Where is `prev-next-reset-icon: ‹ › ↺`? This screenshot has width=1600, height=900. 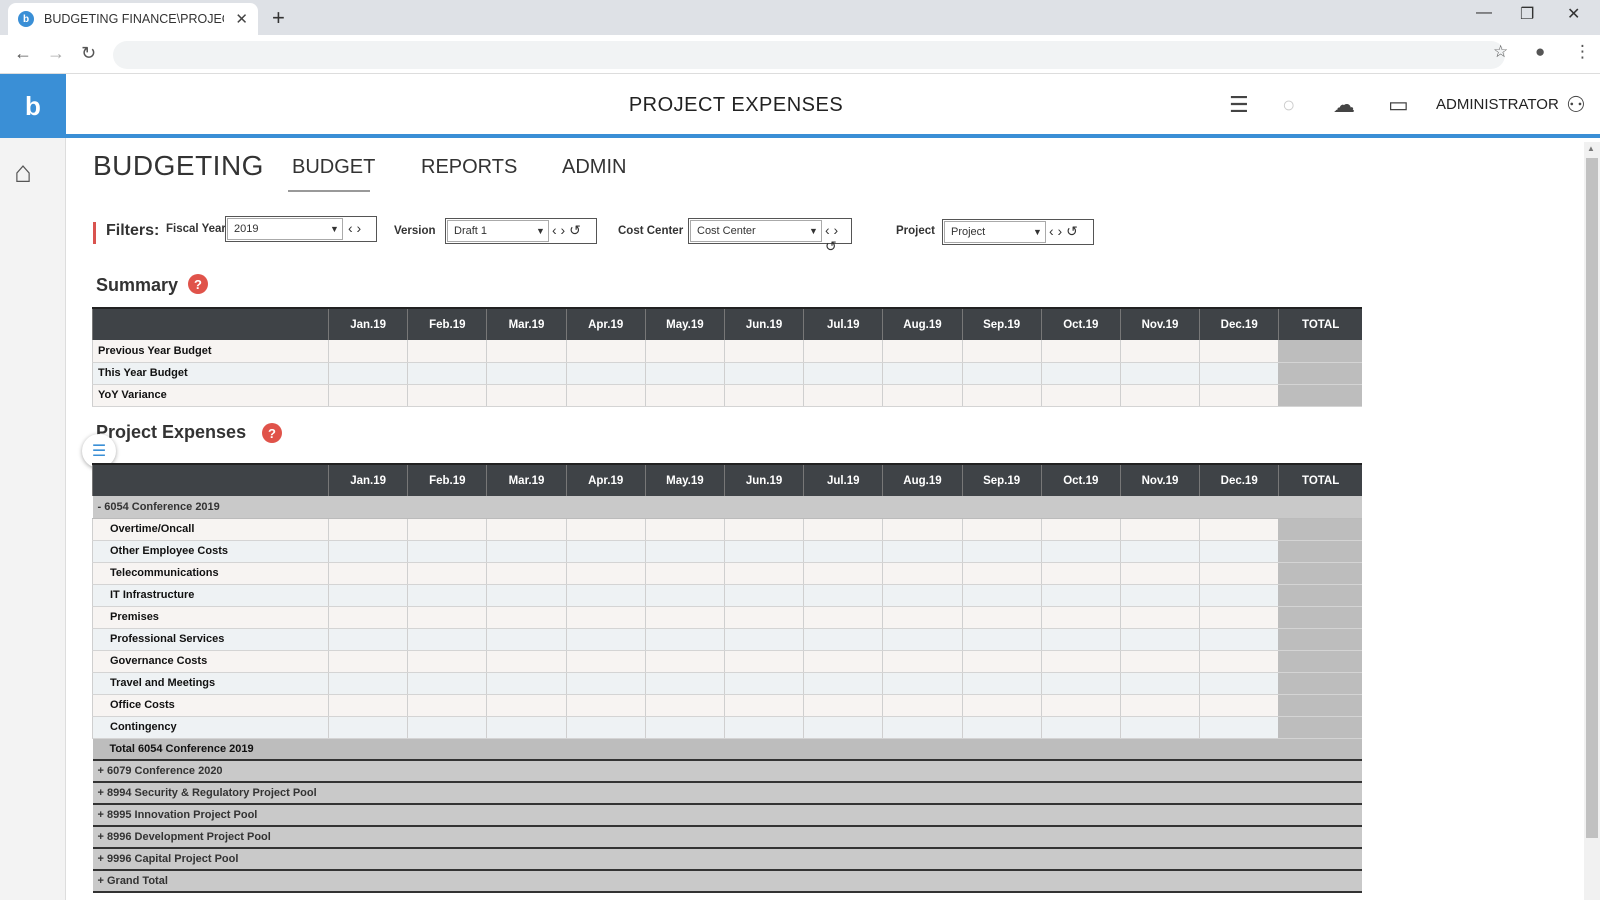
prev-next-reset-icon: ‹ › ↺ is located at coordinates (566, 230).